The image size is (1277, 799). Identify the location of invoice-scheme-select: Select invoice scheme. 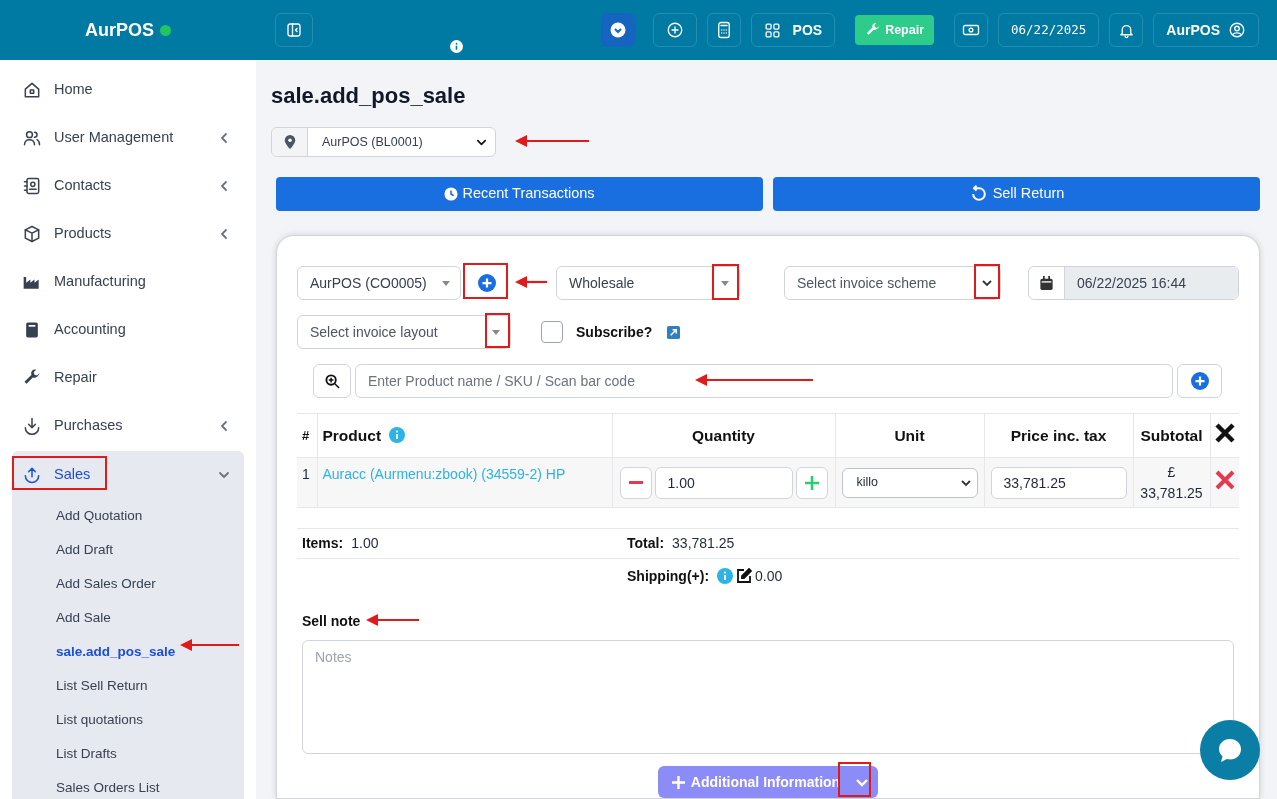
(892, 283).